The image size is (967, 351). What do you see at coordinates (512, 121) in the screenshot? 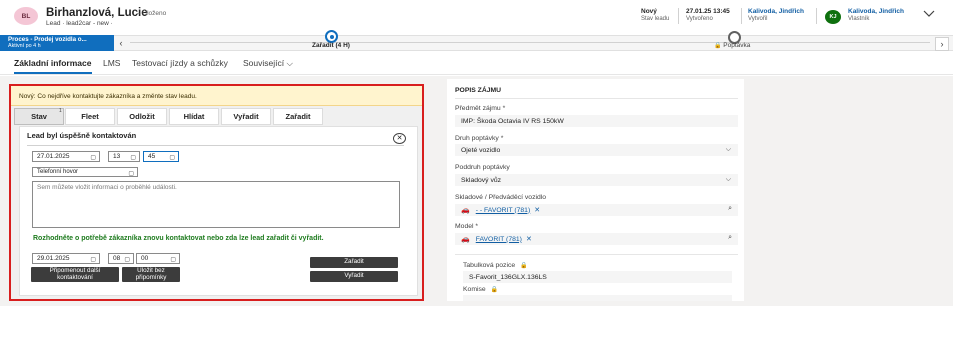
I see `subject-value: IMP: Škoda Octavia IV RS 150kW` at bounding box center [512, 121].